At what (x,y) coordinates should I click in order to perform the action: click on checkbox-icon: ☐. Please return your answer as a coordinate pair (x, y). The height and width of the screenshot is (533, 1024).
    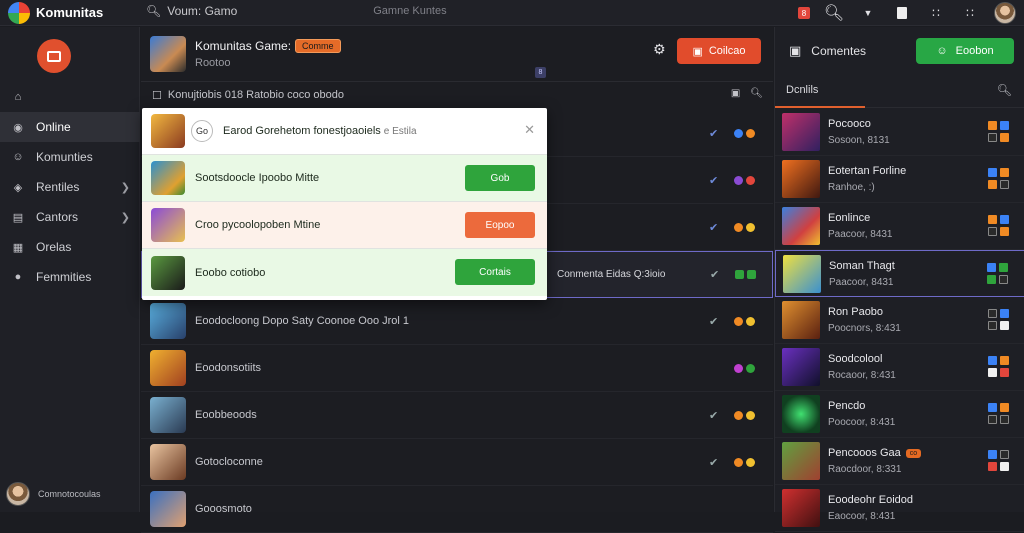
    Looking at the image, I should click on (157, 95).